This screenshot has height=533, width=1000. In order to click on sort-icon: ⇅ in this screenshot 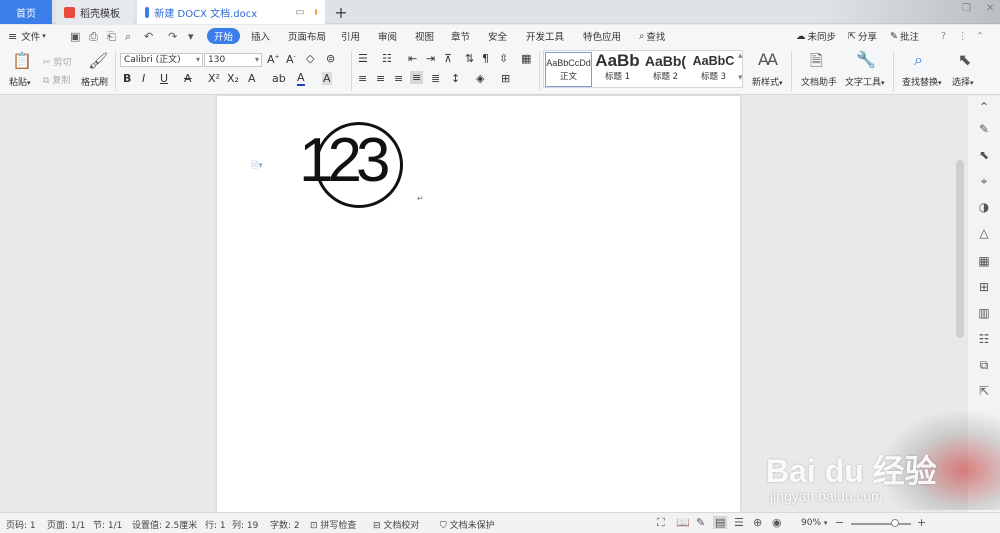, I will do `click(469, 58)`.